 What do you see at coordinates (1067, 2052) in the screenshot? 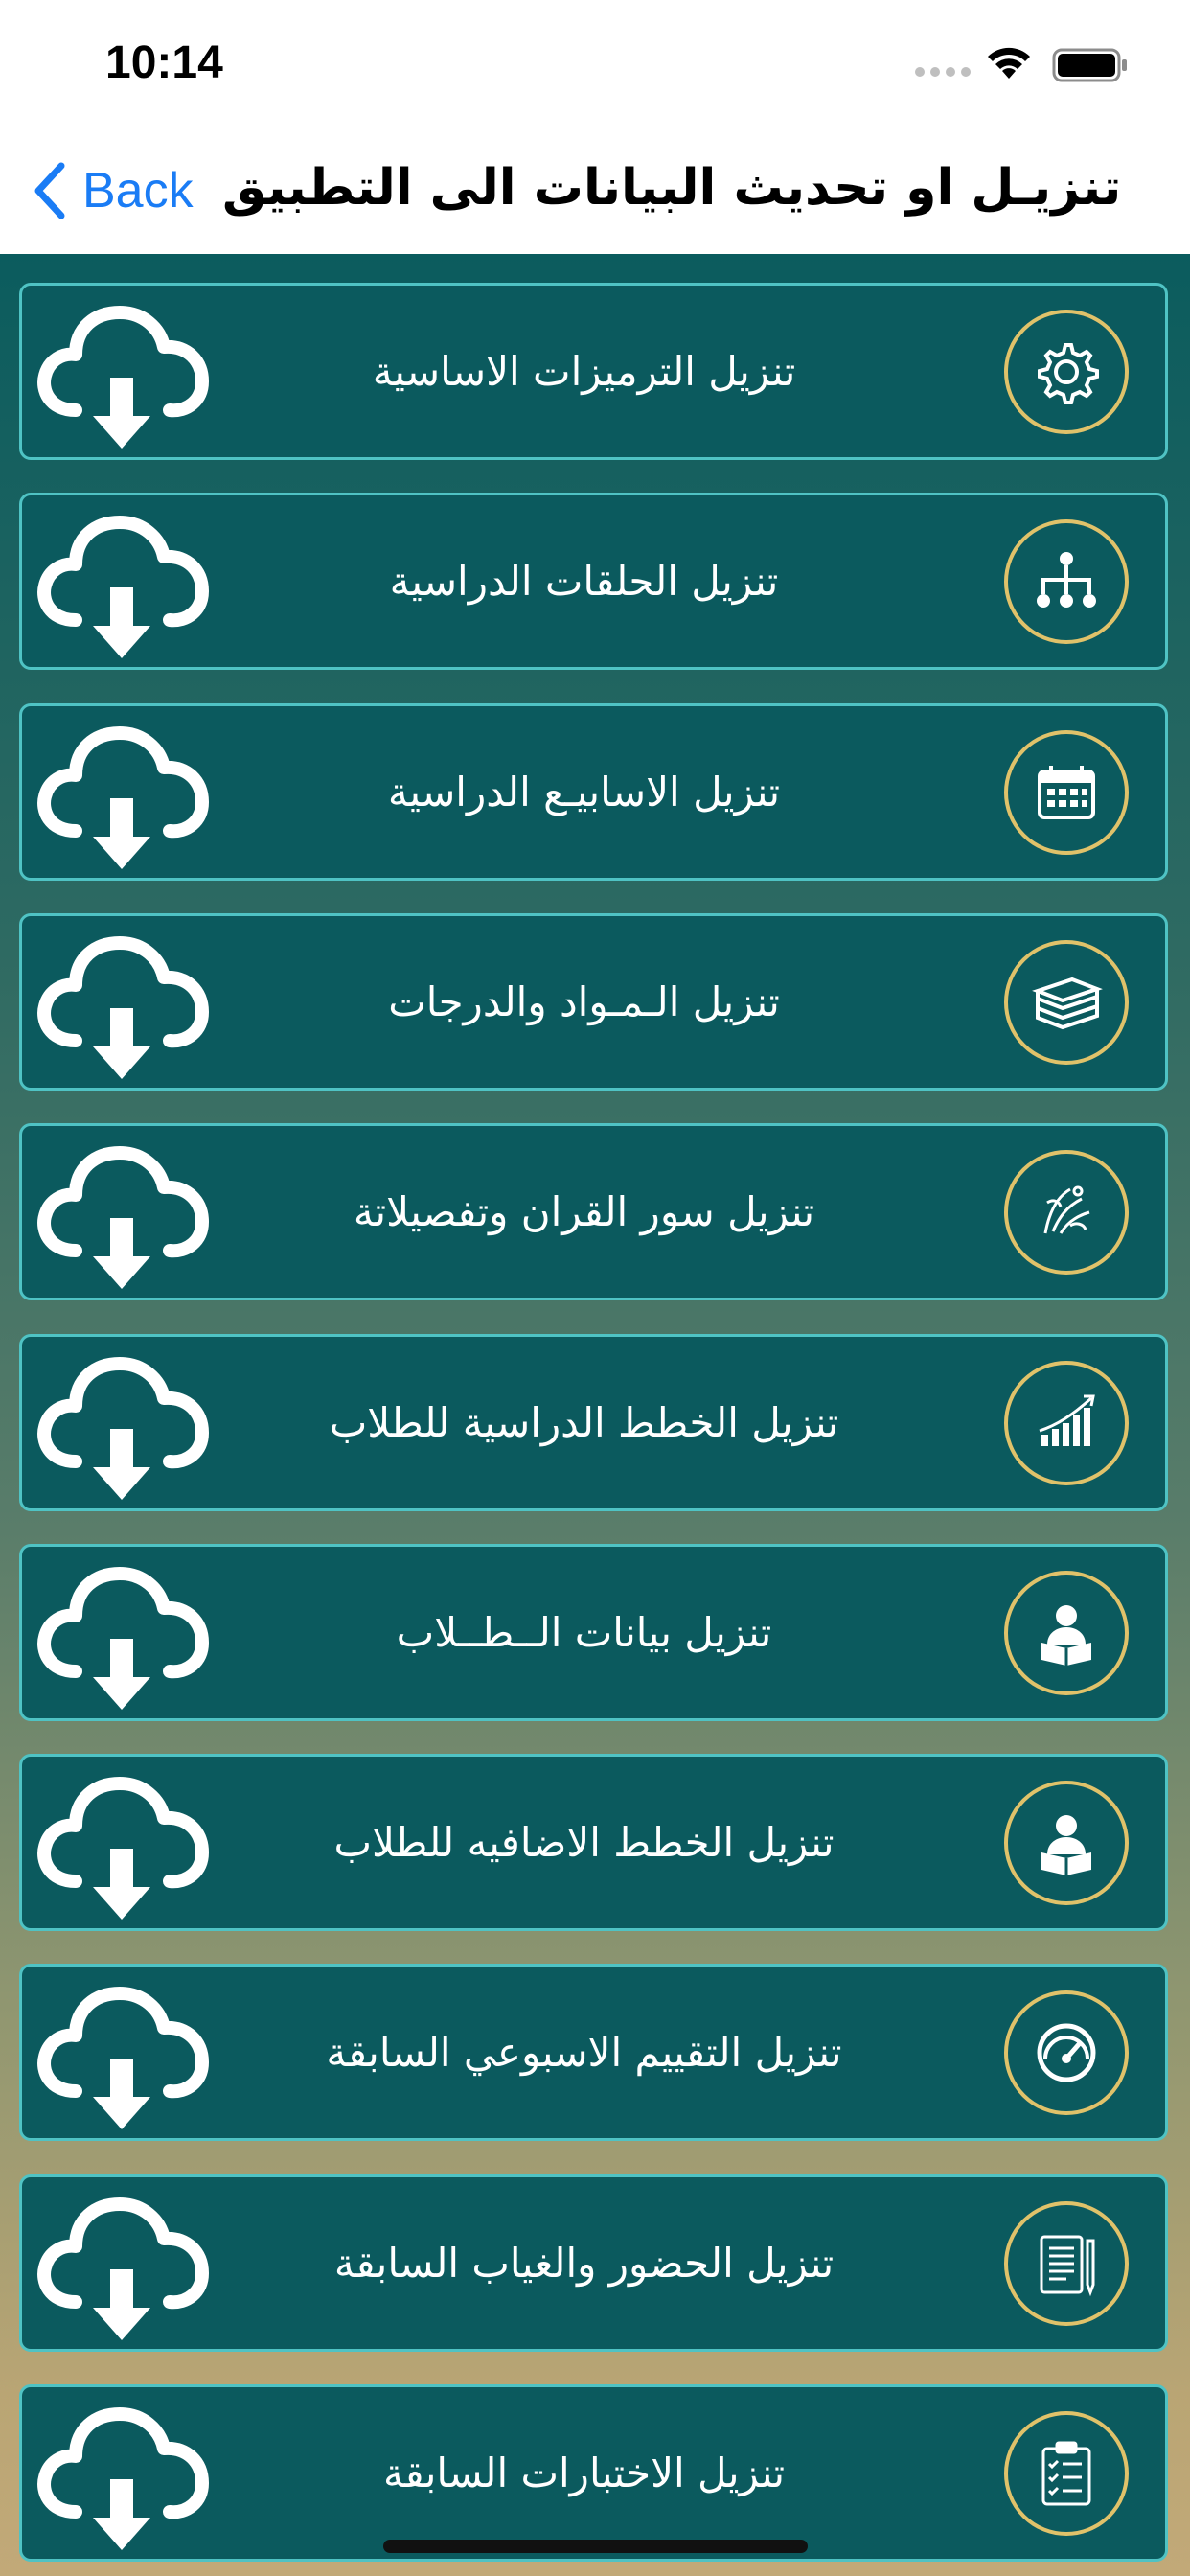
I see `gauge-icon` at bounding box center [1067, 2052].